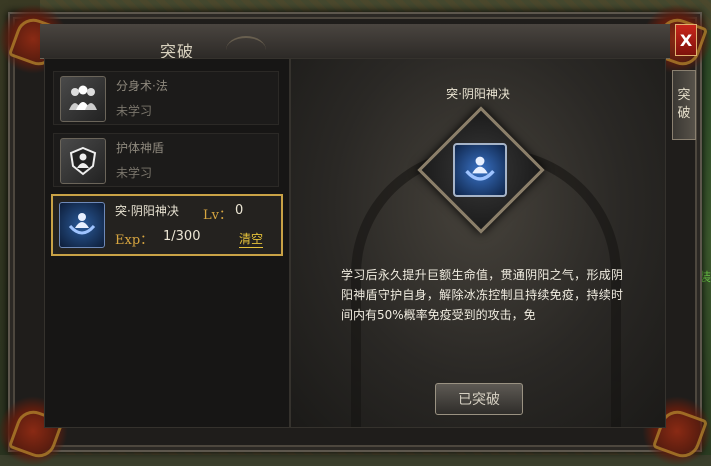  Describe the element at coordinates (142, 86) in the screenshot. I see `skill-name: 分身术·法` at that location.